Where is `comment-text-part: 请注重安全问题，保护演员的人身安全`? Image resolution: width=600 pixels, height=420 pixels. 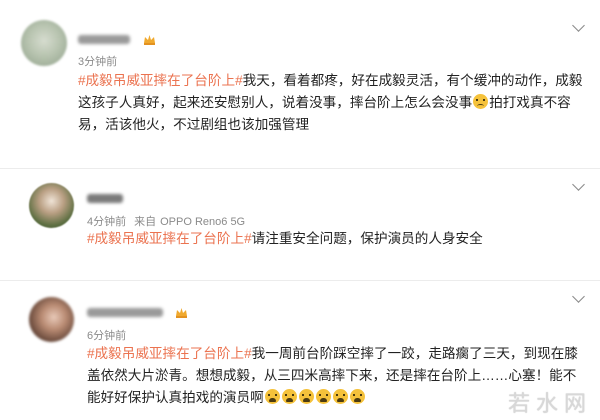
comment-text-part: 请注重安全问题，保护演员的人身安全 is located at coordinates (367, 238).